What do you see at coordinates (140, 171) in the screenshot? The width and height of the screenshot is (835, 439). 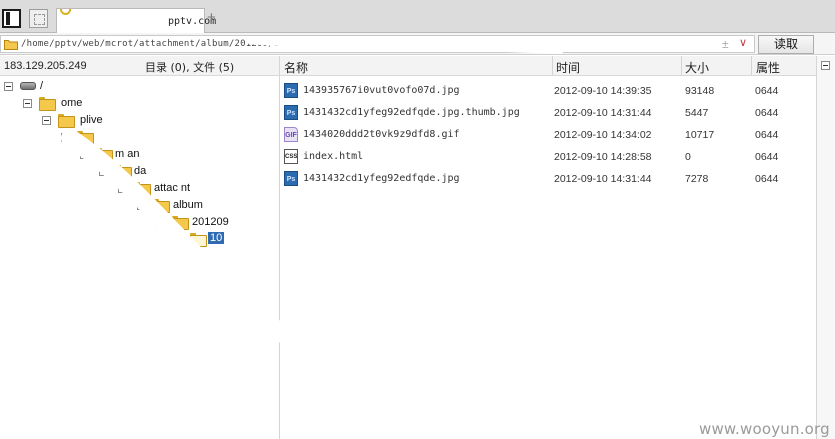 I see `tree-node-label: da` at bounding box center [140, 171].